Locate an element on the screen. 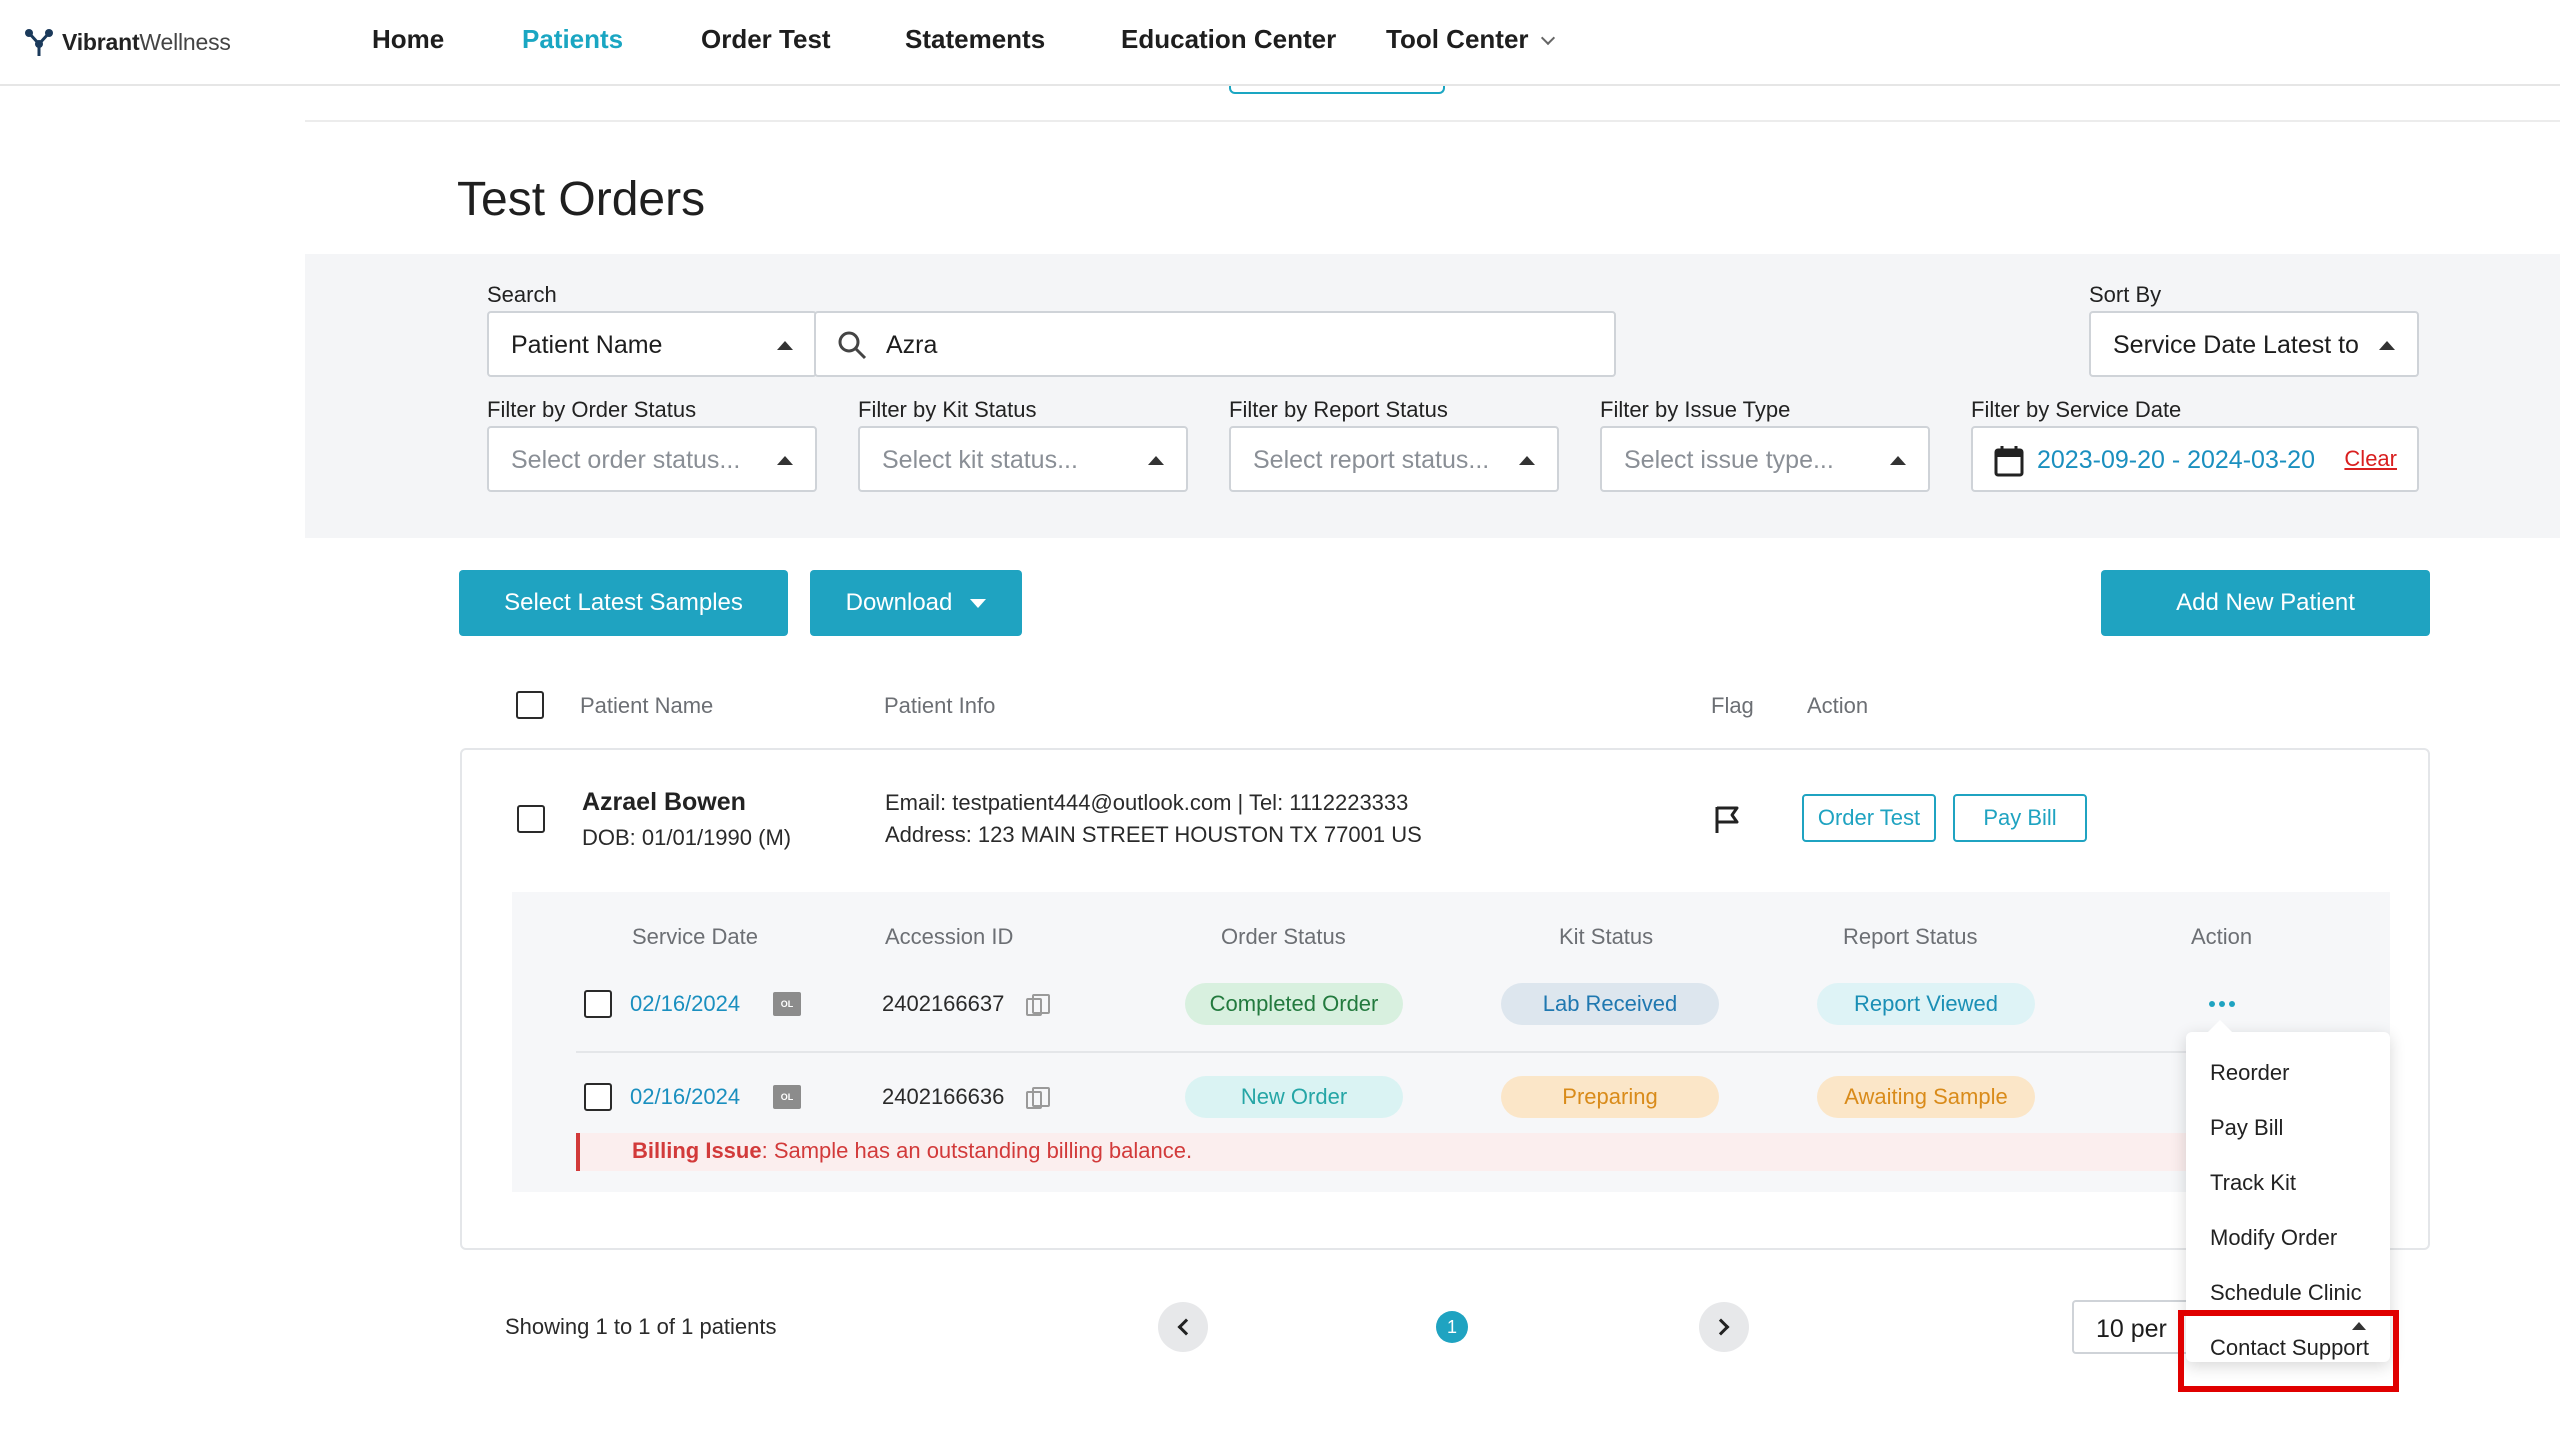 This screenshot has height=1440, width=2560. search-input: Azra is located at coordinates (1215, 344).